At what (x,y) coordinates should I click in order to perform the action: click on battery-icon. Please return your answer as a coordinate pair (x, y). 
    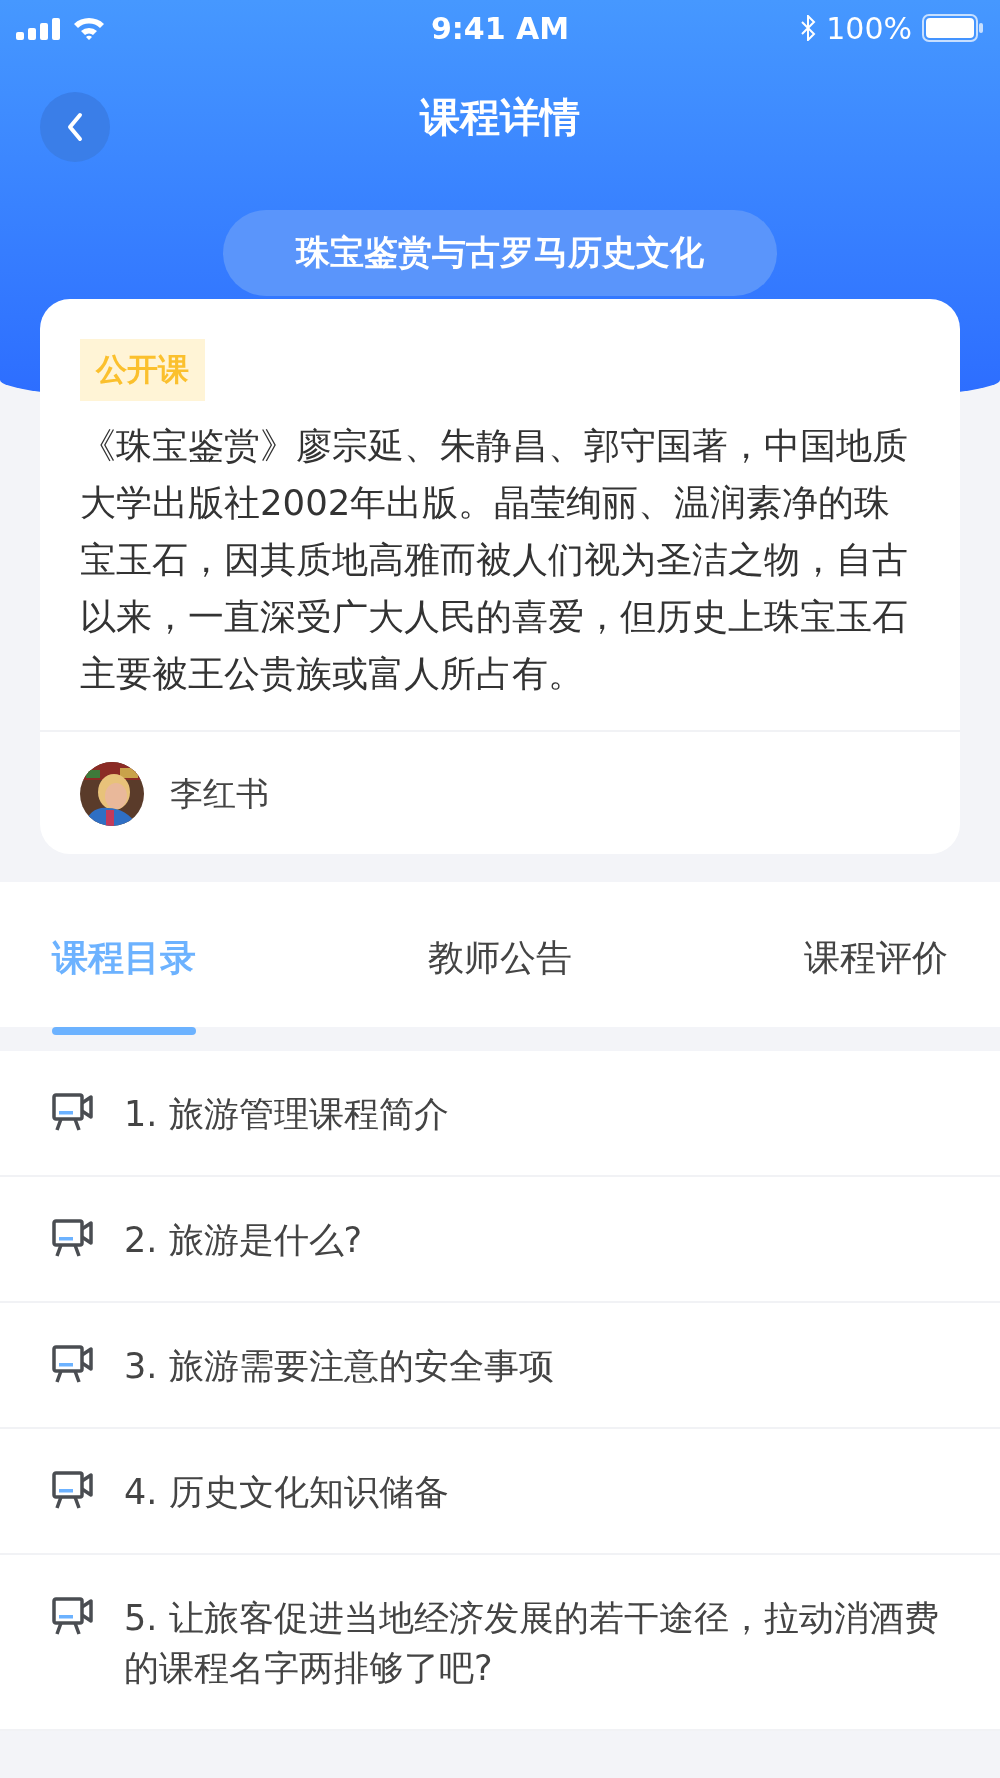
    Looking at the image, I should click on (953, 28).